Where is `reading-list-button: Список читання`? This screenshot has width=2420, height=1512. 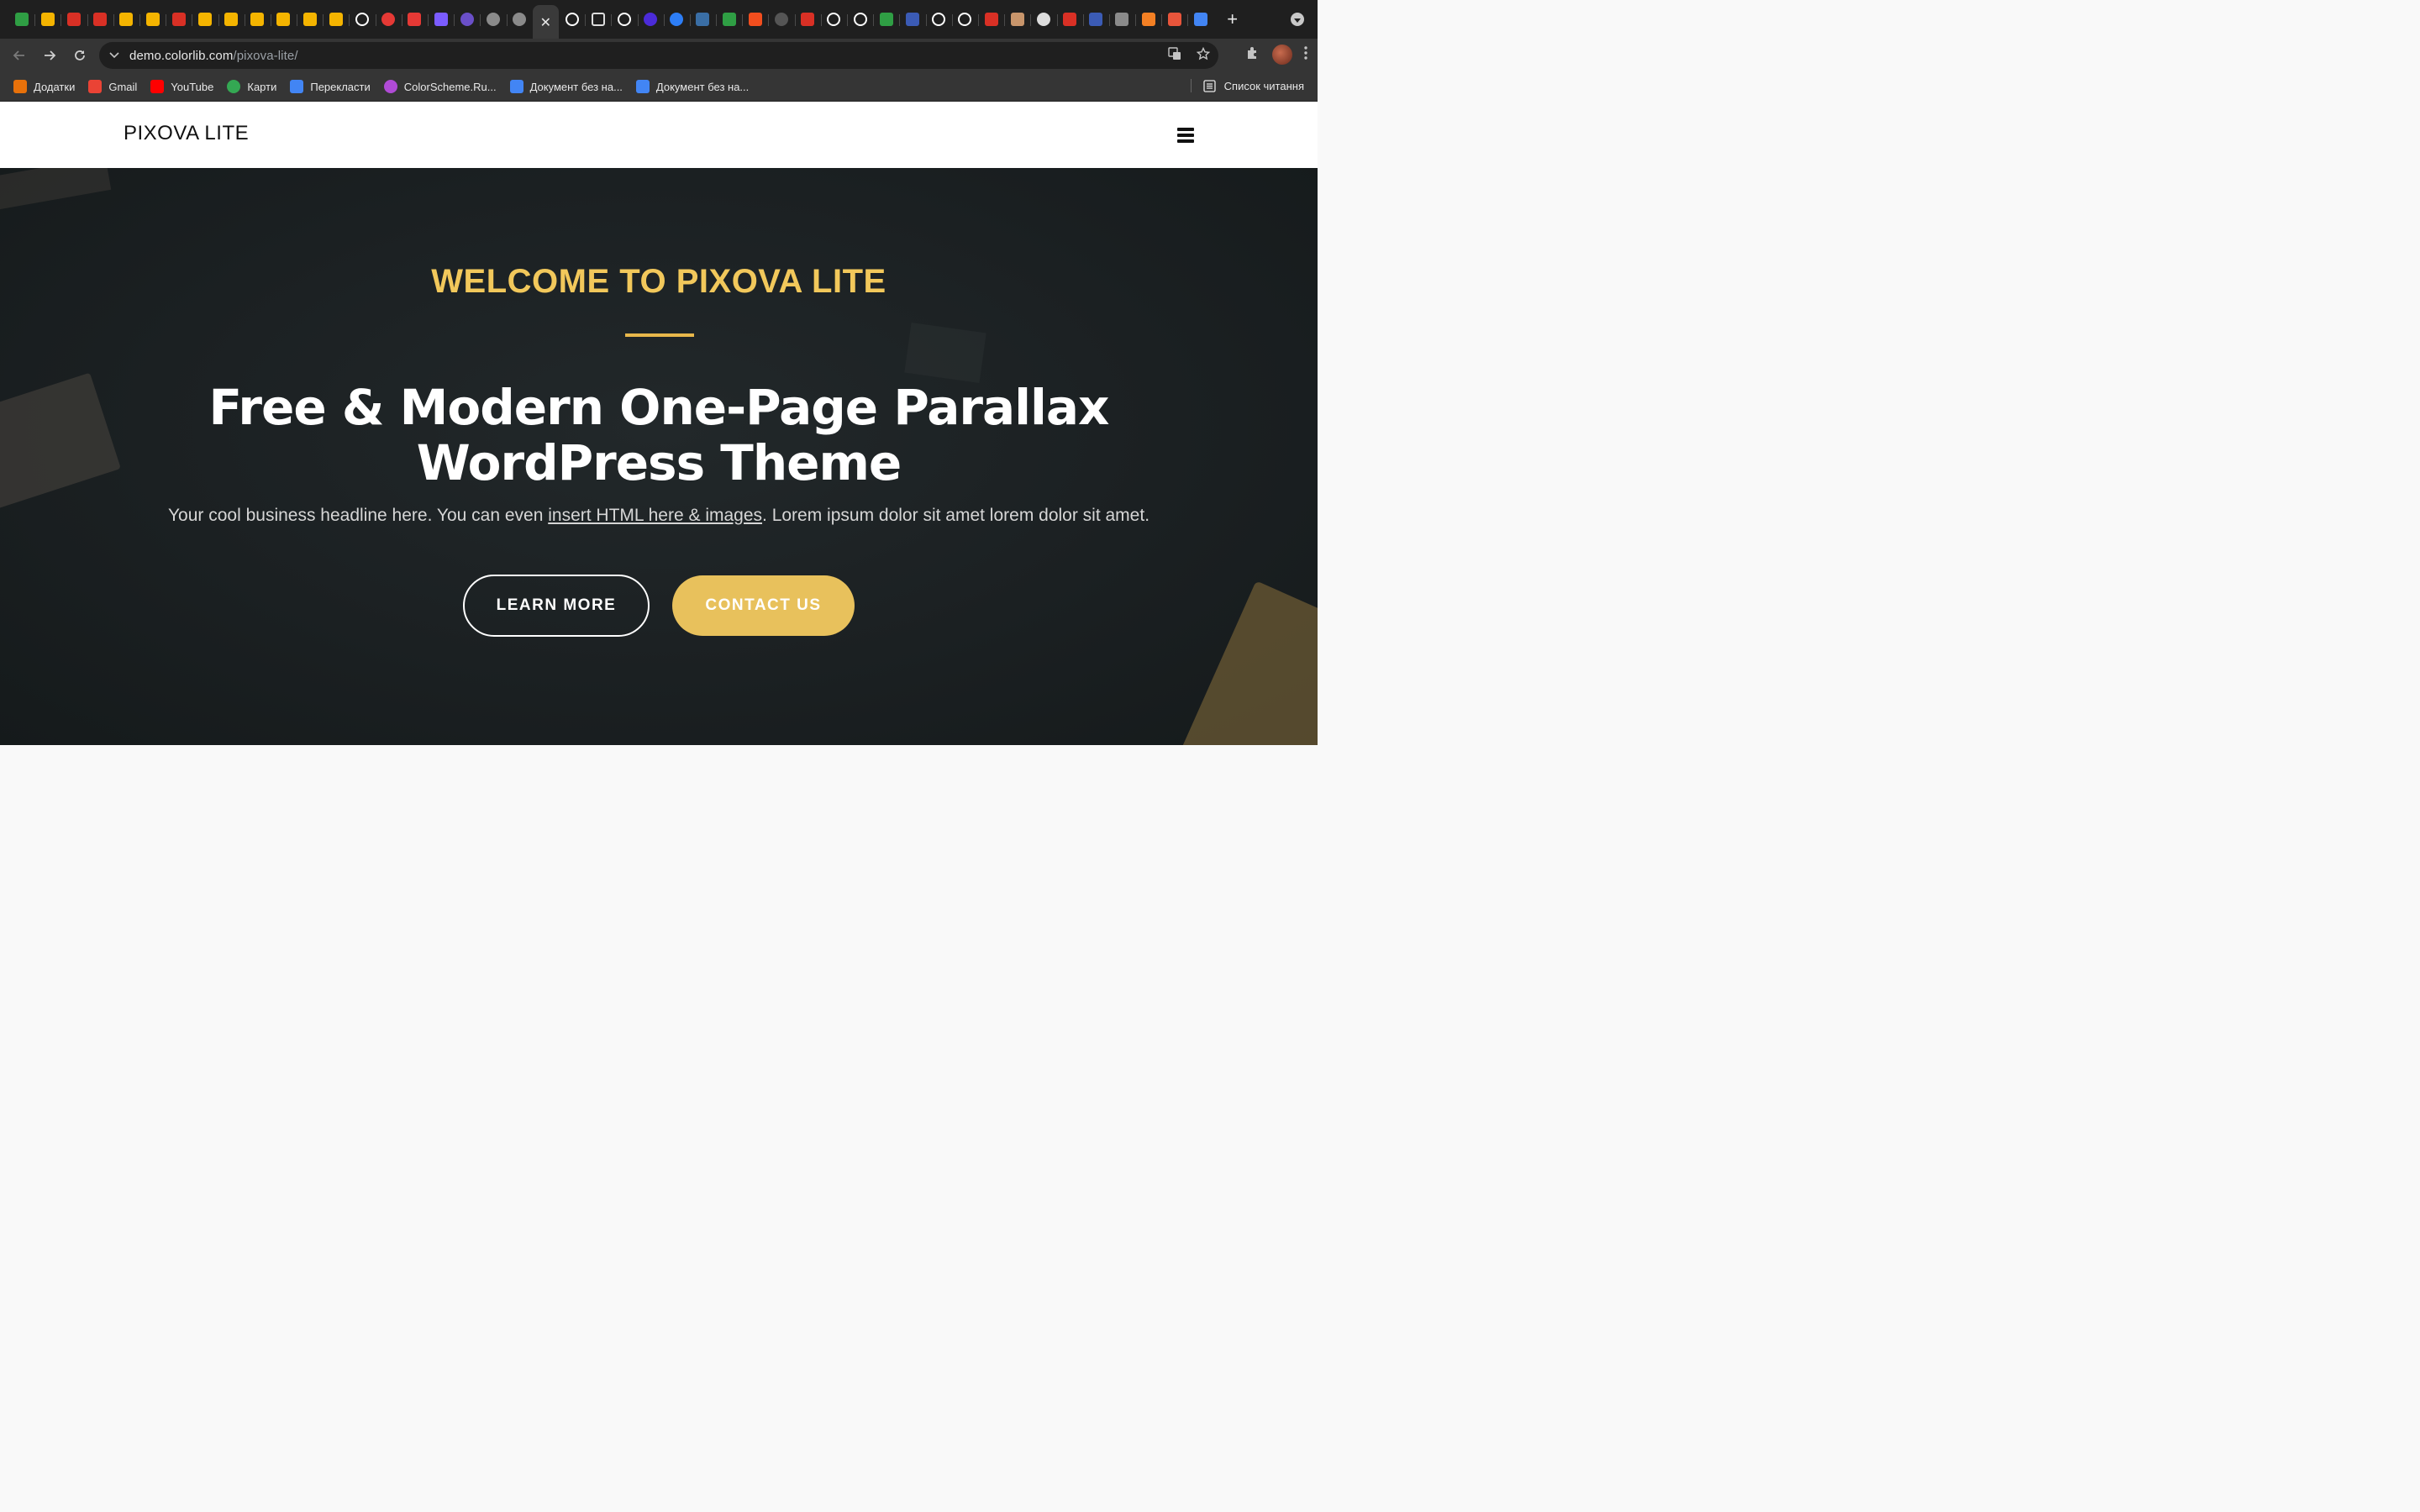 reading-list-button: Список читання is located at coordinates (1247, 85).